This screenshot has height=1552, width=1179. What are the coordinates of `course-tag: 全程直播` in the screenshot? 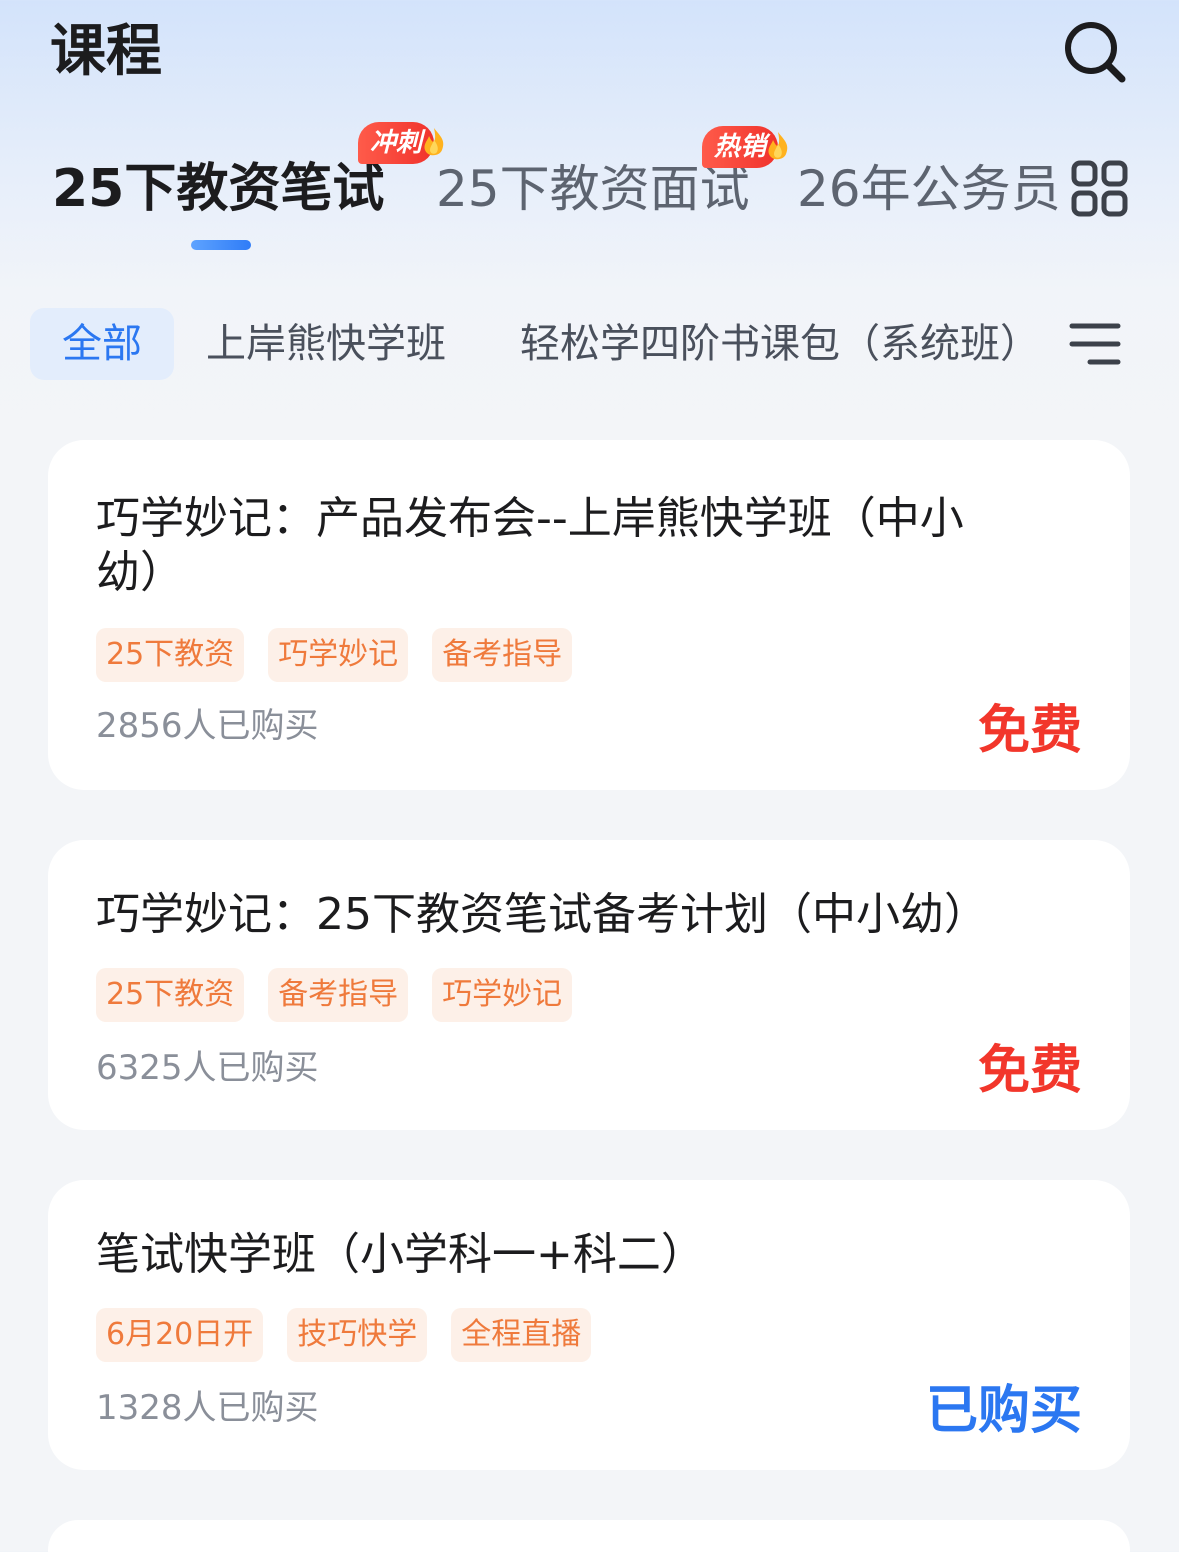 It's located at (521, 1335).